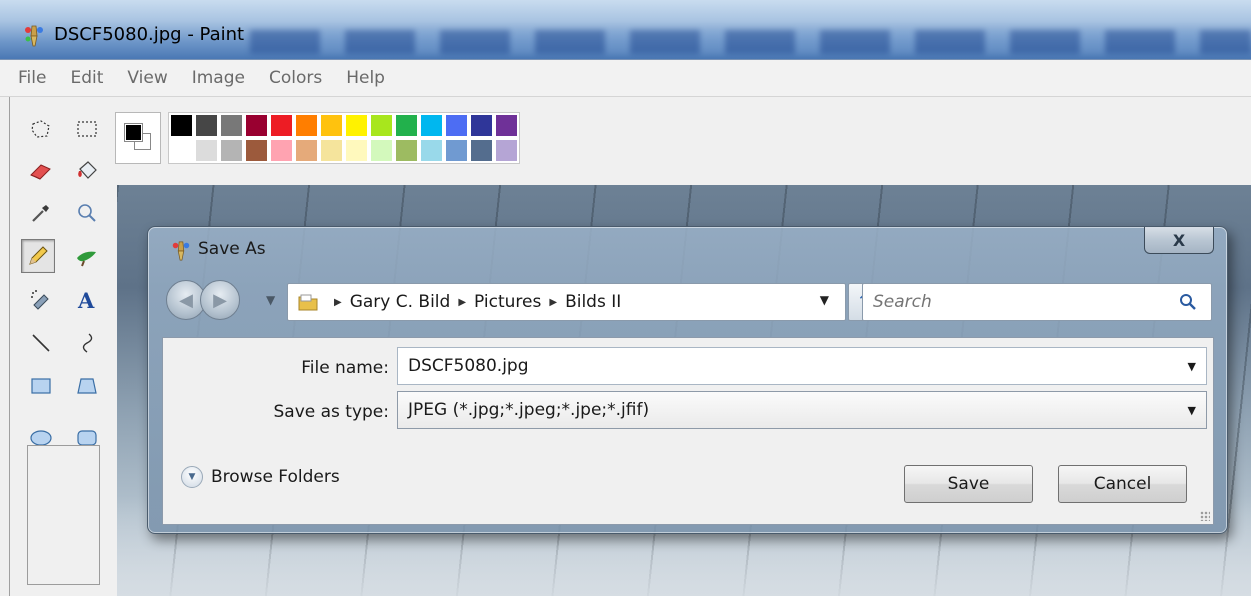 Image resolution: width=1251 pixels, height=596 pixels. I want to click on arrow-right-icon: ▶, so click(220, 300).